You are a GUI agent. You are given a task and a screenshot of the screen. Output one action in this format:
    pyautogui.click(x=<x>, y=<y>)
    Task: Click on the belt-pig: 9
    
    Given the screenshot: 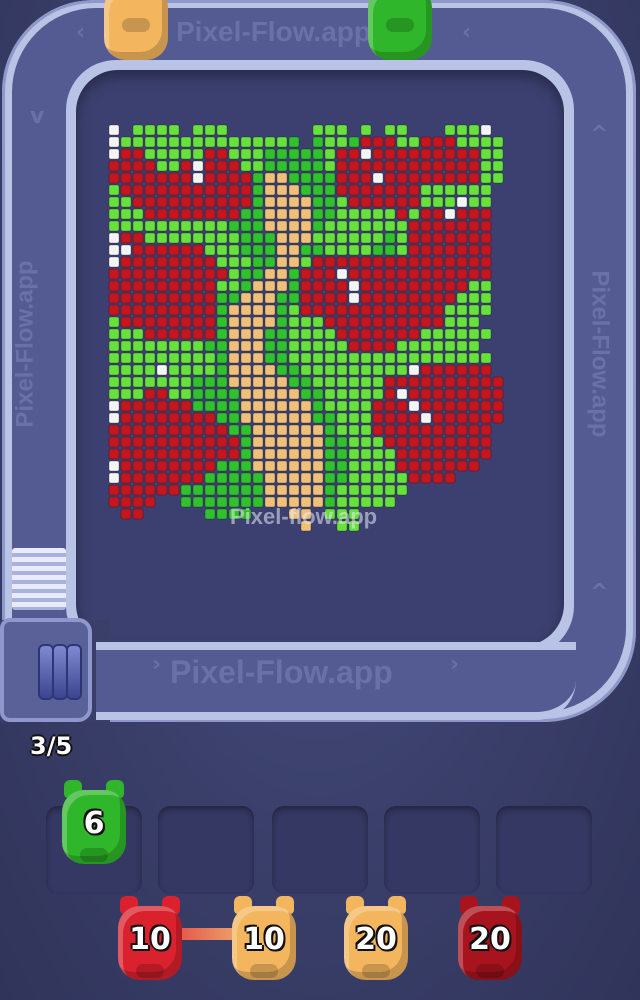 What is the action you would take?
    pyautogui.click(x=400, y=32)
    